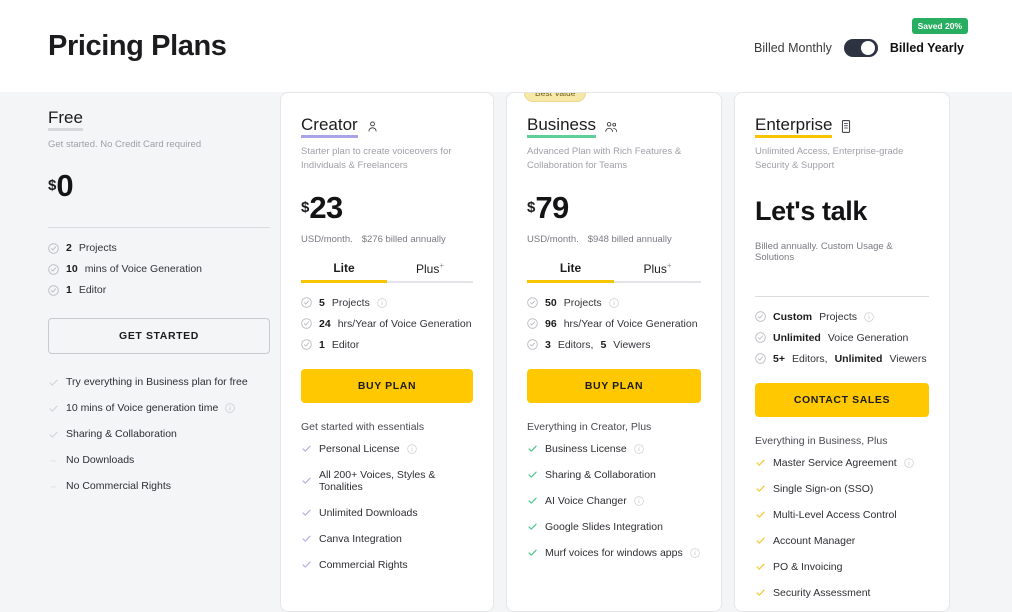 This screenshot has width=1012, height=612. Describe the element at coordinates (548, 344) in the screenshot. I see `quota-value: 3` at that location.